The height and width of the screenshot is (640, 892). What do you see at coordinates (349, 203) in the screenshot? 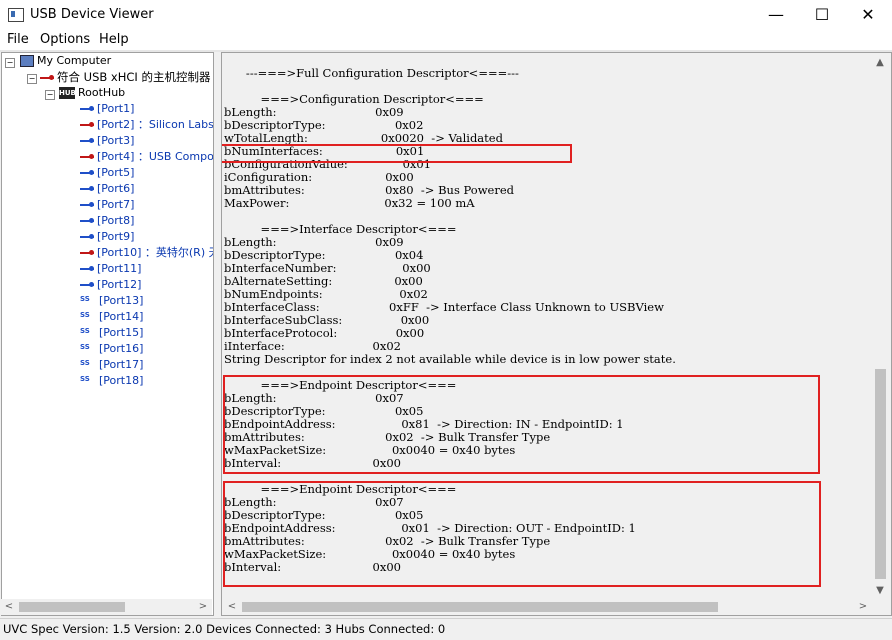
I see `descriptor-line: MaxPower: 0x32 = 100 mA` at bounding box center [349, 203].